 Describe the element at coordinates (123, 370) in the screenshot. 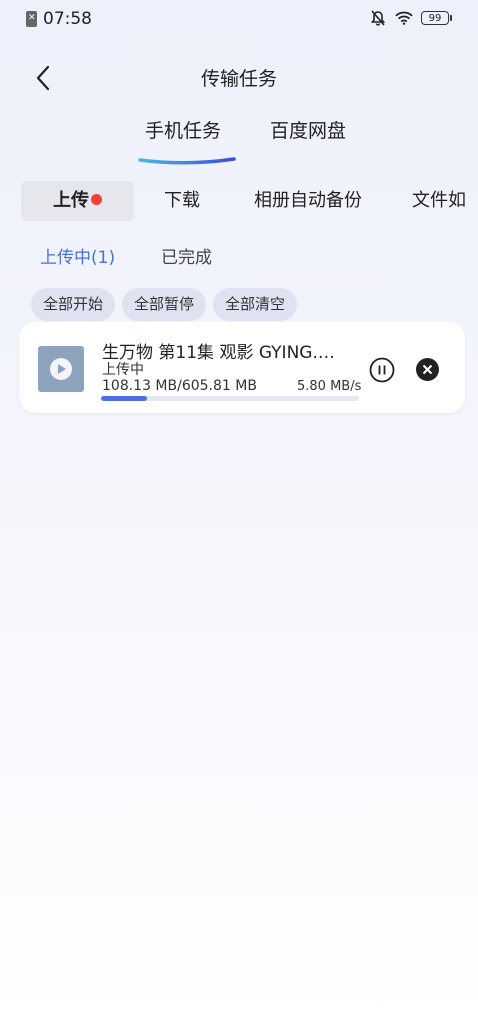

I see `task-status: 上传中` at that location.